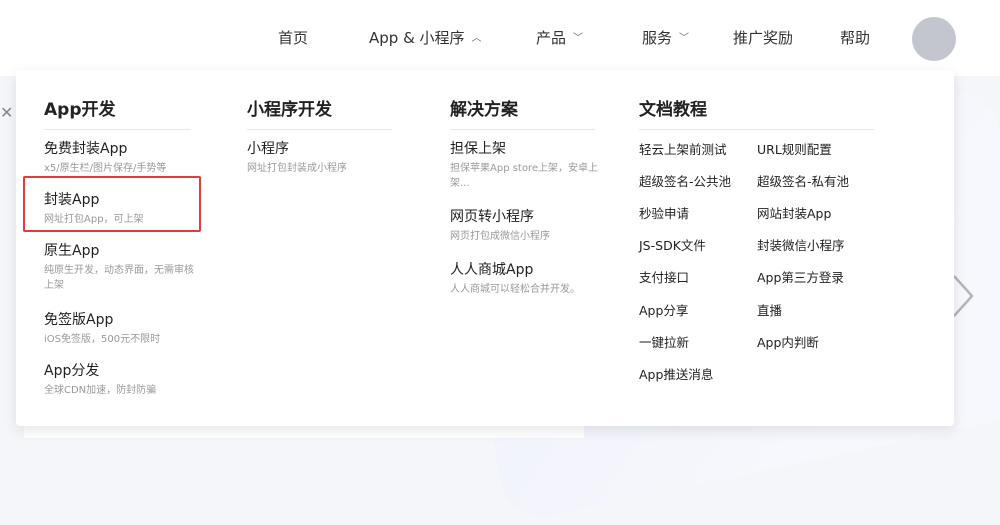 The image size is (1000, 525). I want to click on column-title-solutions: 解决方案, so click(522, 112).